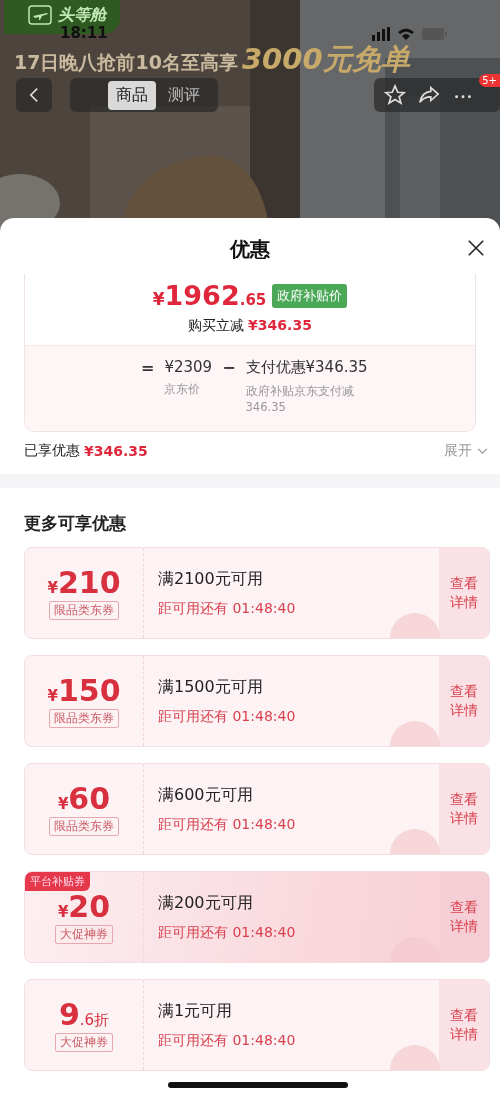  What do you see at coordinates (307, 367) in the screenshot?
I see `payment-discount: 支付优惠¥346.35` at bounding box center [307, 367].